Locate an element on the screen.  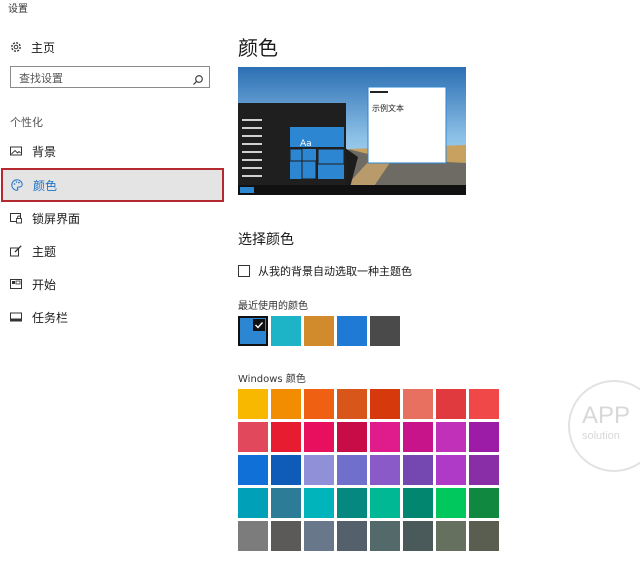
preview-background-image is located at coordinates (352, 131).